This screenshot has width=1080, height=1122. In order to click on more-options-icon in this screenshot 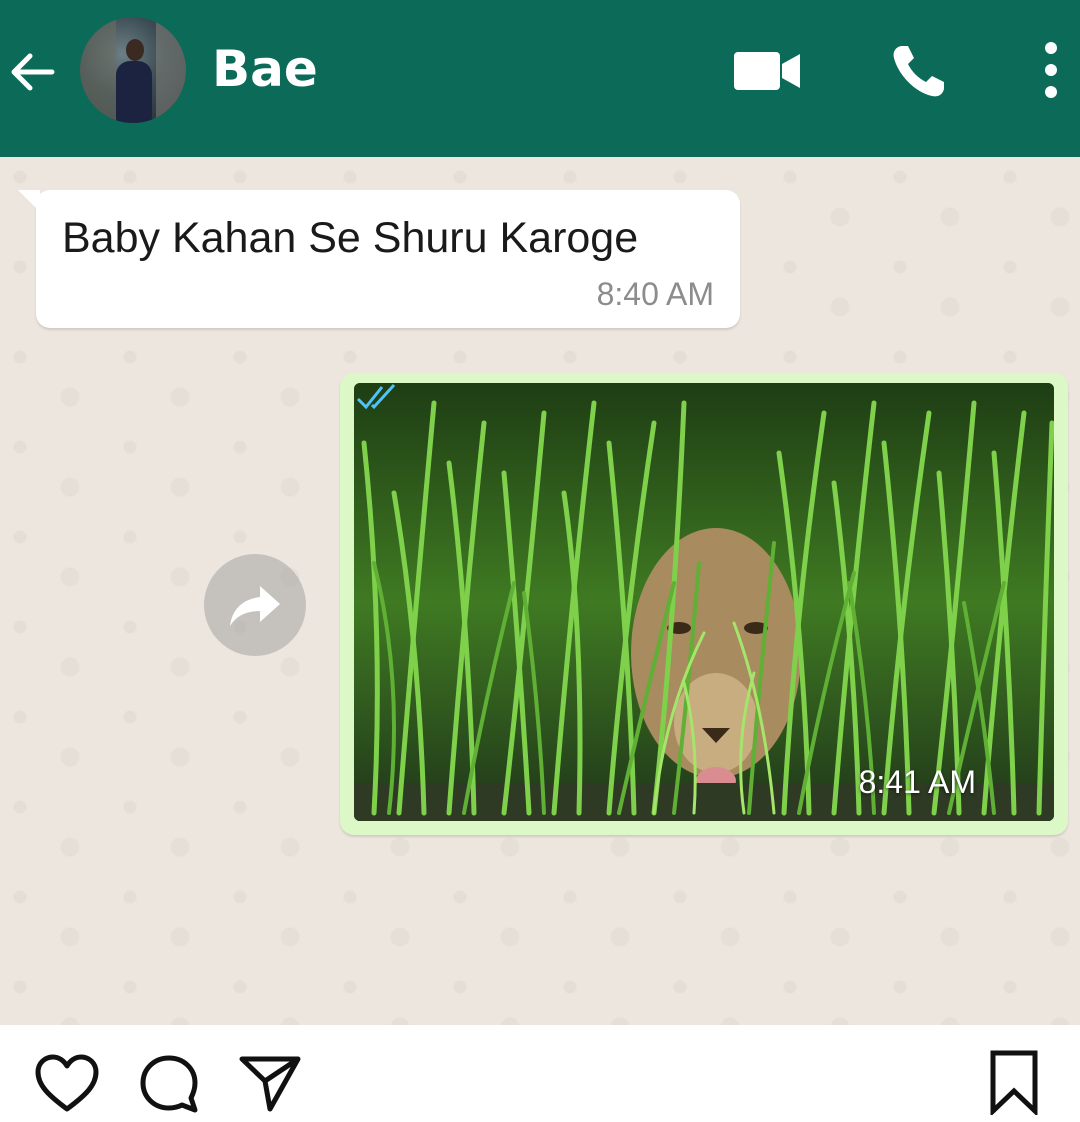, I will do `click(1051, 70)`.